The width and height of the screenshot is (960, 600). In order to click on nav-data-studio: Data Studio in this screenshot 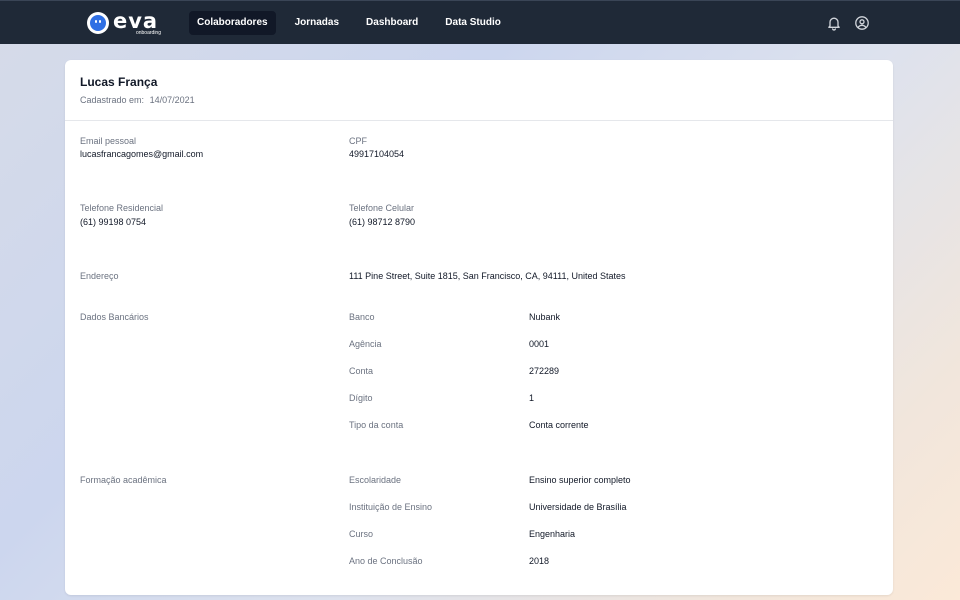, I will do `click(473, 23)`.